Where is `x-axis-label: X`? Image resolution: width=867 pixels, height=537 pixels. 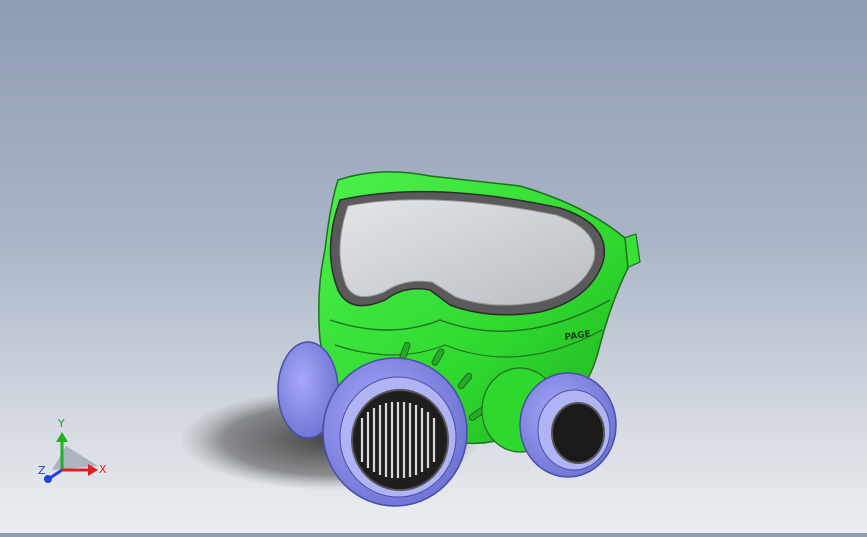
x-axis-label: X is located at coordinates (103, 469).